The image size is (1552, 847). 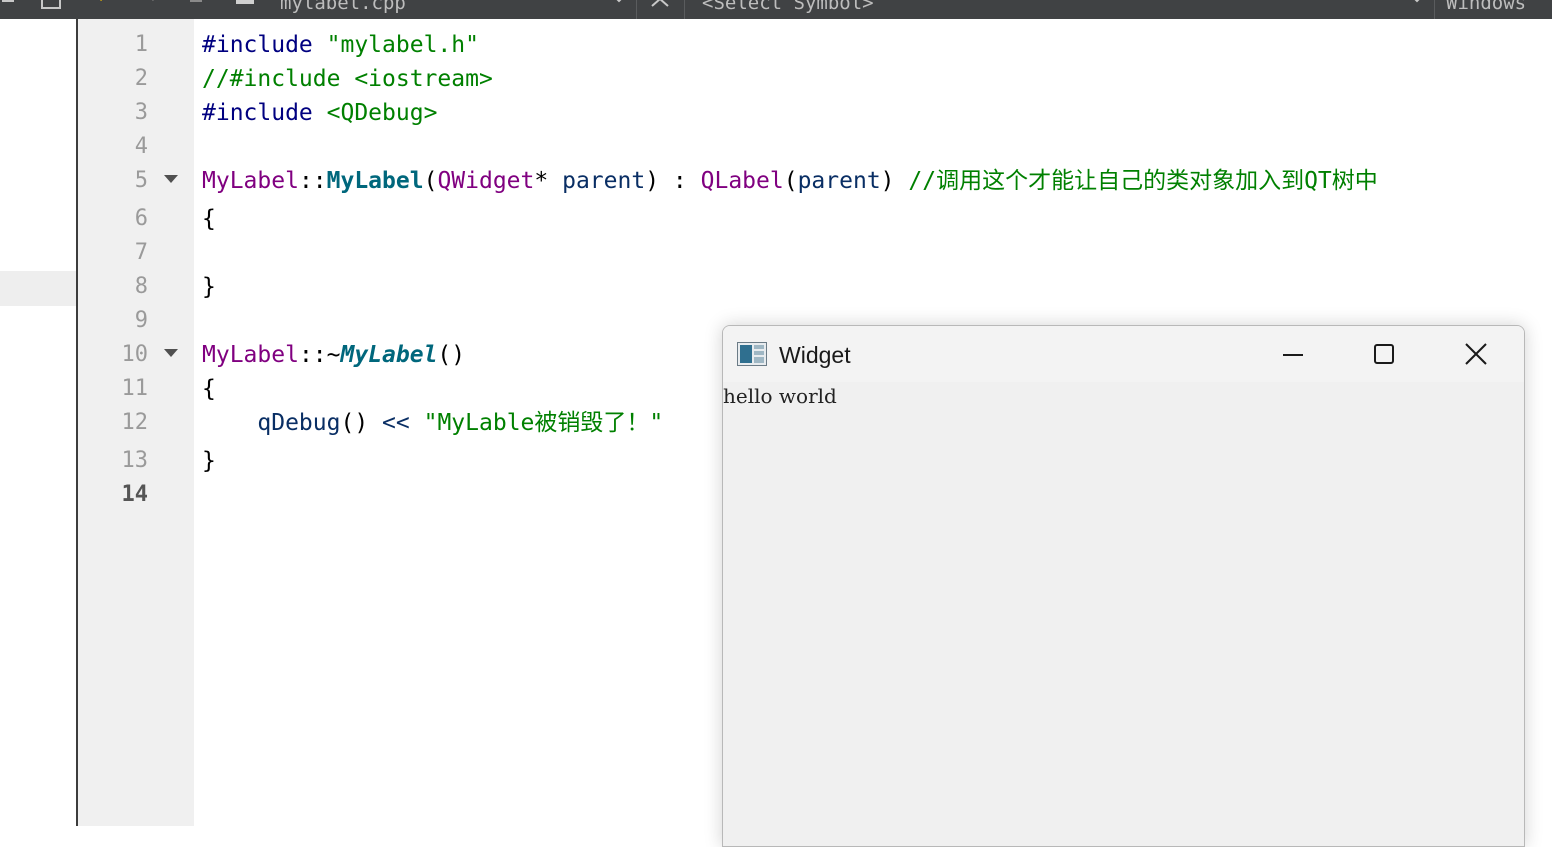 What do you see at coordinates (319, 355) in the screenshot?
I see `scope-operator: ::~` at bounding box center [319, 355].